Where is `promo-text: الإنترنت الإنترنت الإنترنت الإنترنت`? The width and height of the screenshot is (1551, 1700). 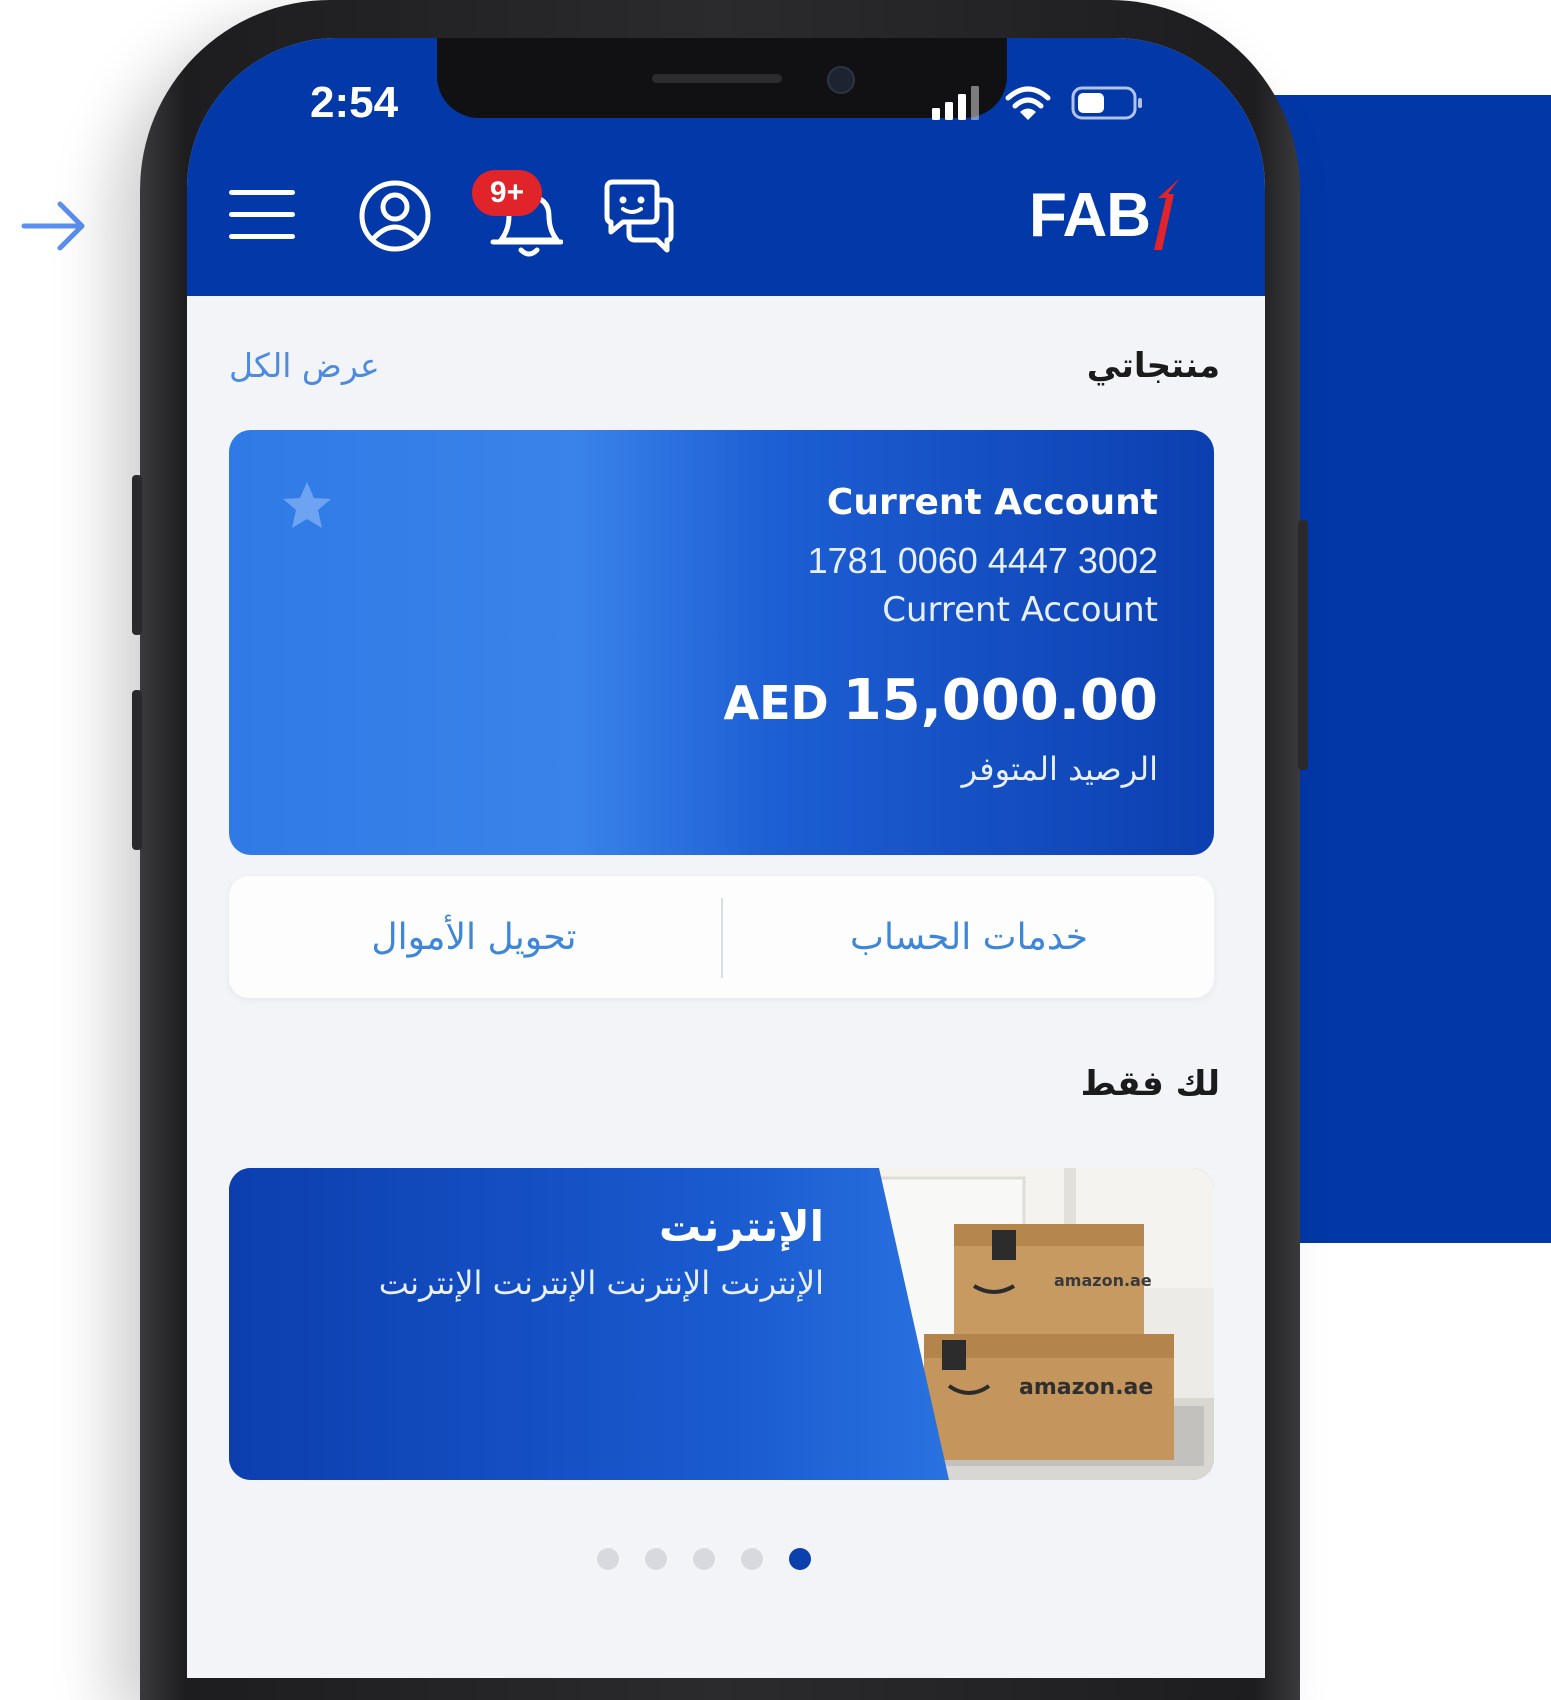 promo-text: الإنترنت الإنترنت الإنترنت الإنترنت is located at coordinates (601, 1283).